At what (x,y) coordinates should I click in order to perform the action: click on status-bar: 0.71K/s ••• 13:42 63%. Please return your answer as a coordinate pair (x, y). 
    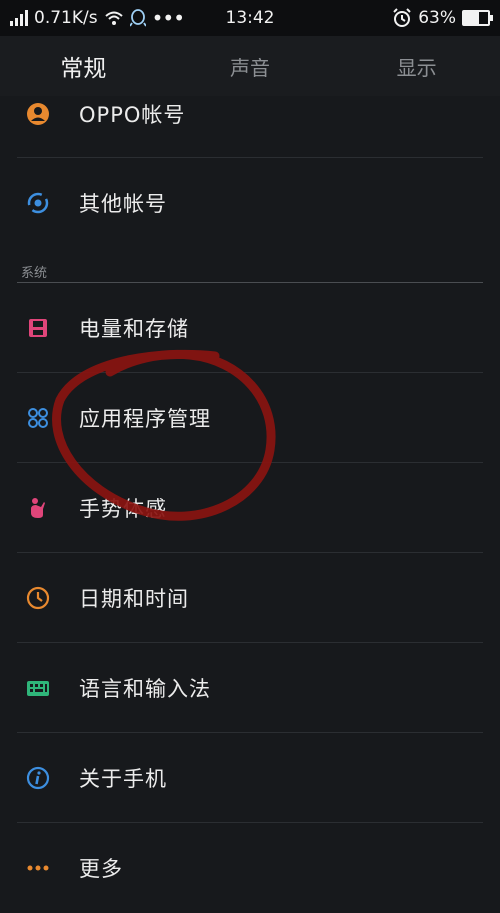
    Looking at the image, I should click on (250, 18).